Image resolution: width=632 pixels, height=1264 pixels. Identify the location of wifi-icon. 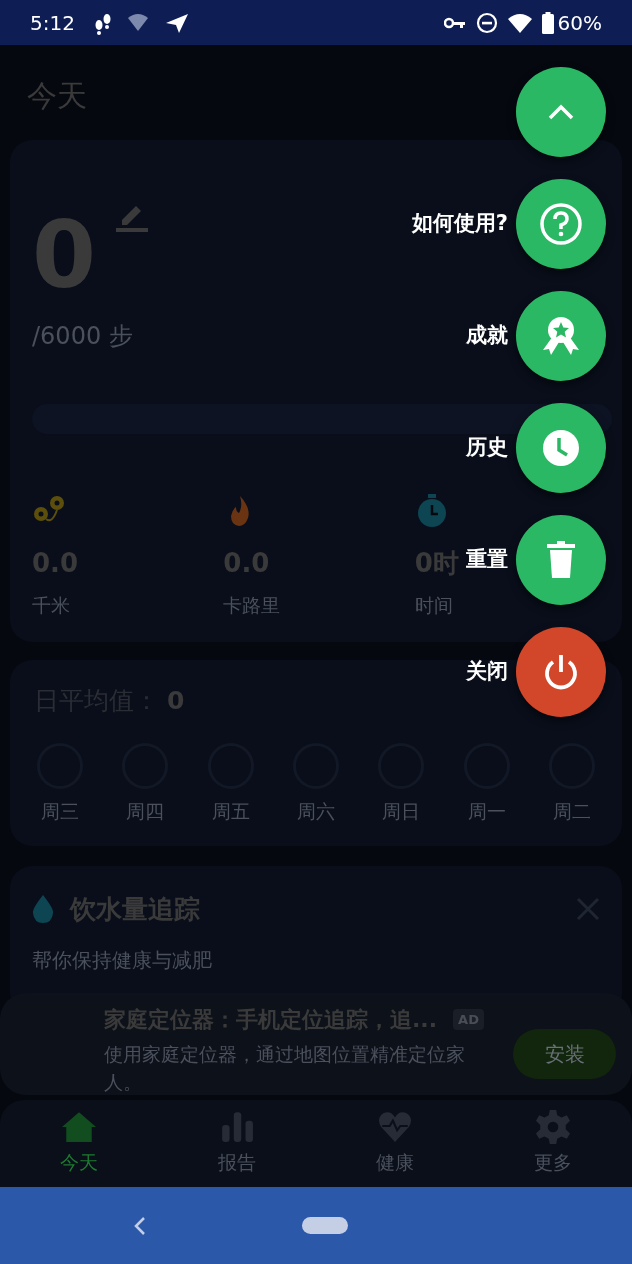
(519, 22).